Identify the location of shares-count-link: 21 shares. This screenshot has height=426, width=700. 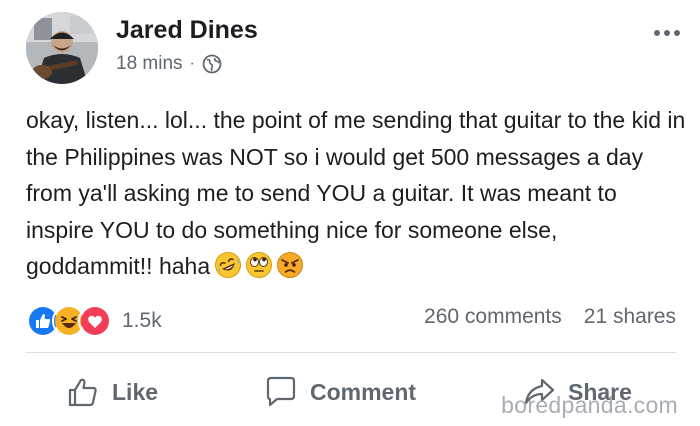
(630, 317).